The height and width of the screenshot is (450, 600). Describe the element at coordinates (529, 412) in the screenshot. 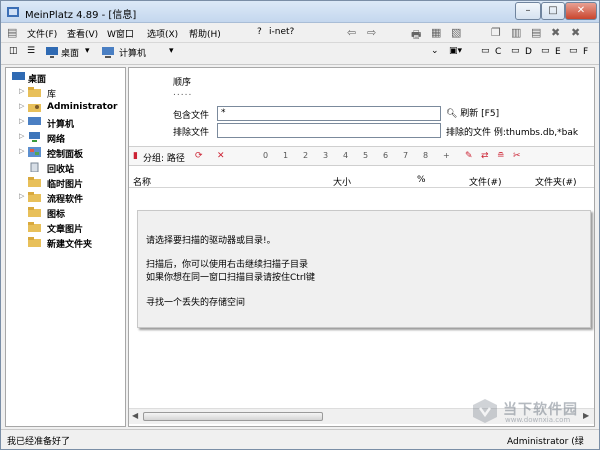

I see `watermark: 当下软件园 www.downxia.com` at that location.